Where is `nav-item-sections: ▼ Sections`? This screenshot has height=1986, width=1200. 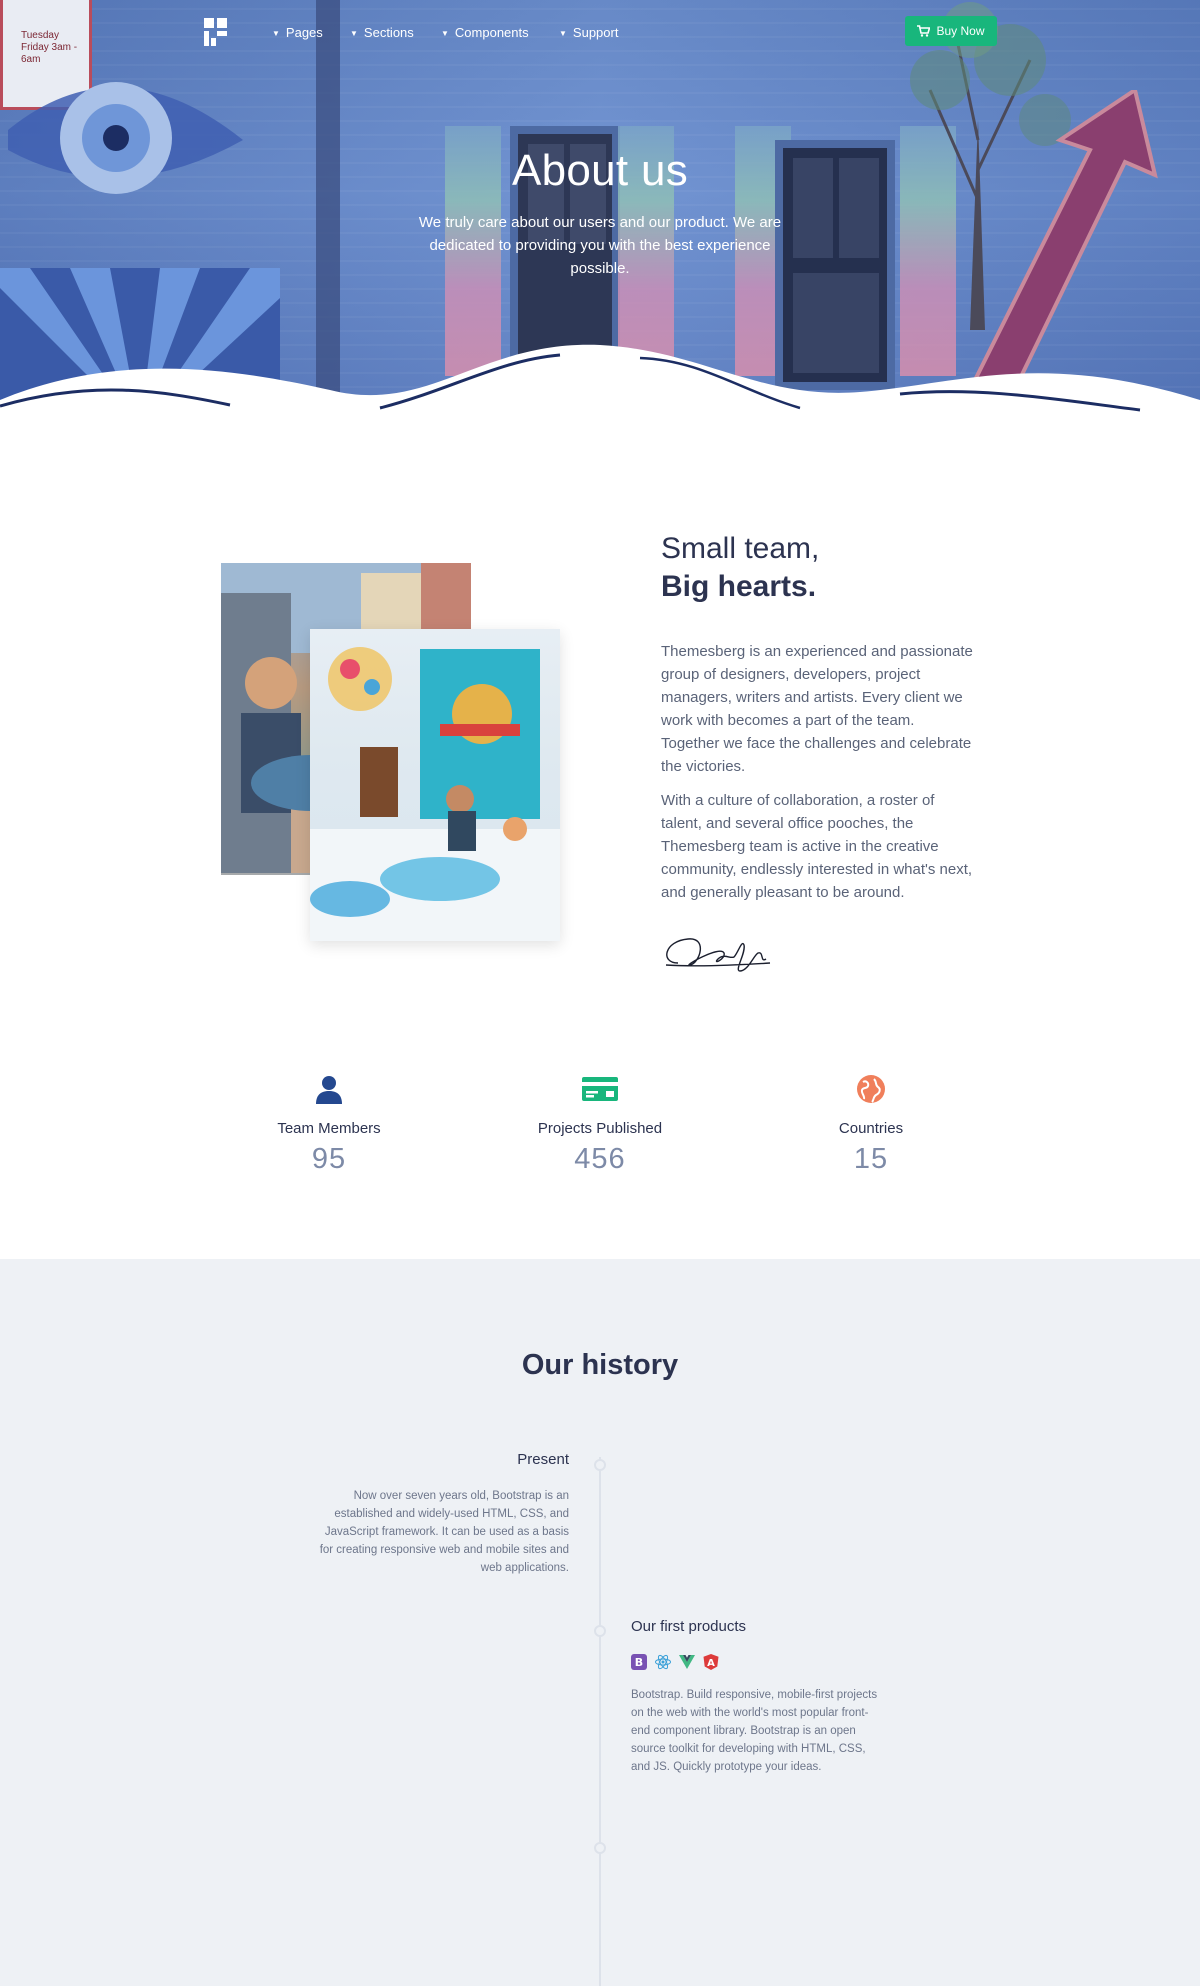 nav-item-sections: ▼ Sections is located at coordinates (382, 32).